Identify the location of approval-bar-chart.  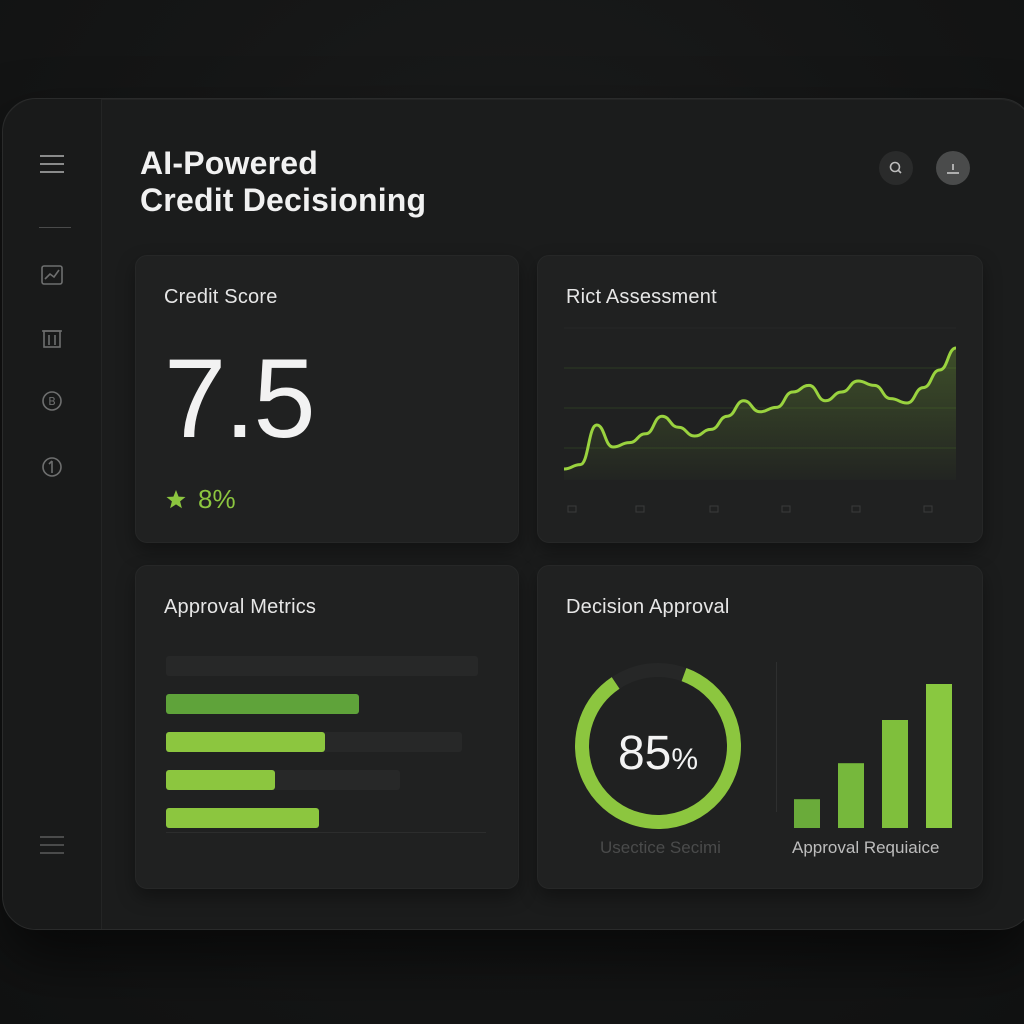
(873, 756).